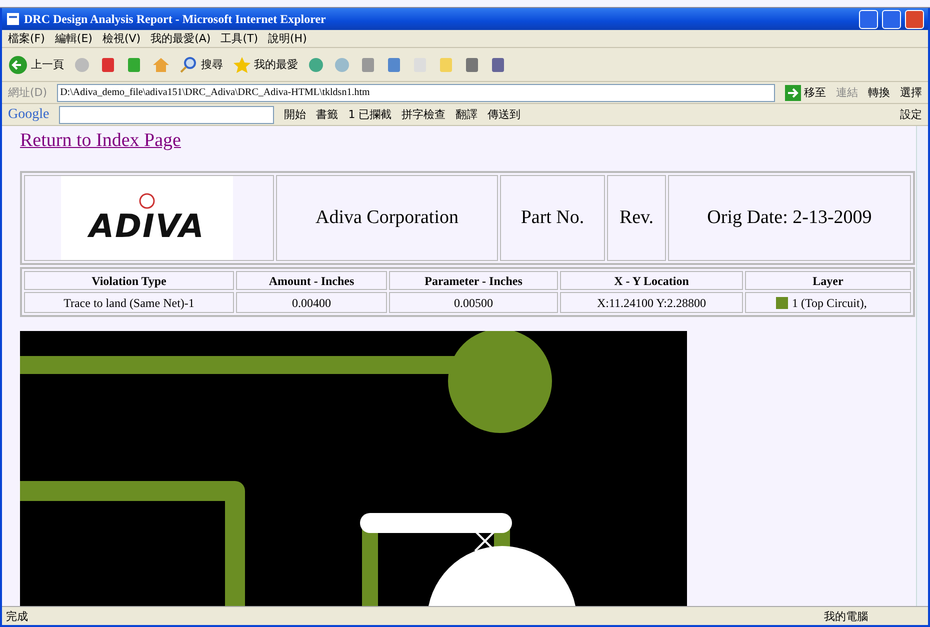  Describe the element at coordinates (121, 38) in the screenshot. I see `menu-item: 檢視(V)` at that location.